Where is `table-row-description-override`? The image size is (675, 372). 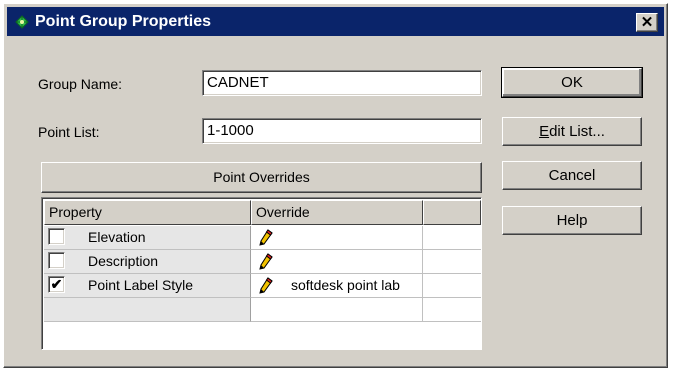 table-row-description-override is located at coordinates (337, 262).